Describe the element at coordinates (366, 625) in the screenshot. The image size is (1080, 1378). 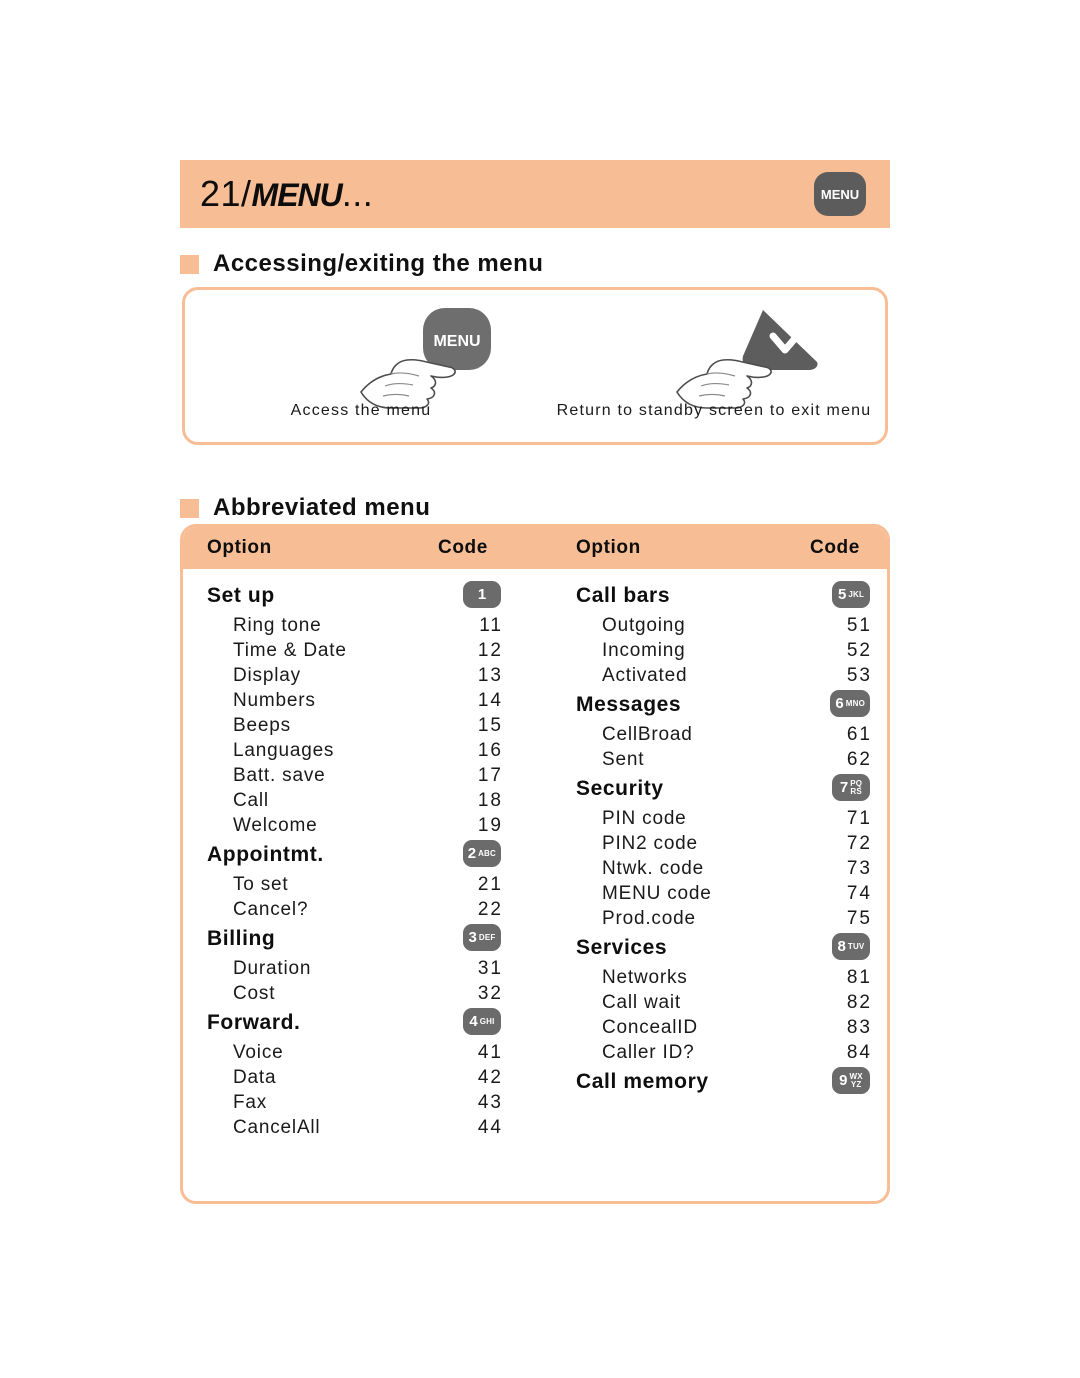
I see `menu-item-row: Ring tone 11` at that location.